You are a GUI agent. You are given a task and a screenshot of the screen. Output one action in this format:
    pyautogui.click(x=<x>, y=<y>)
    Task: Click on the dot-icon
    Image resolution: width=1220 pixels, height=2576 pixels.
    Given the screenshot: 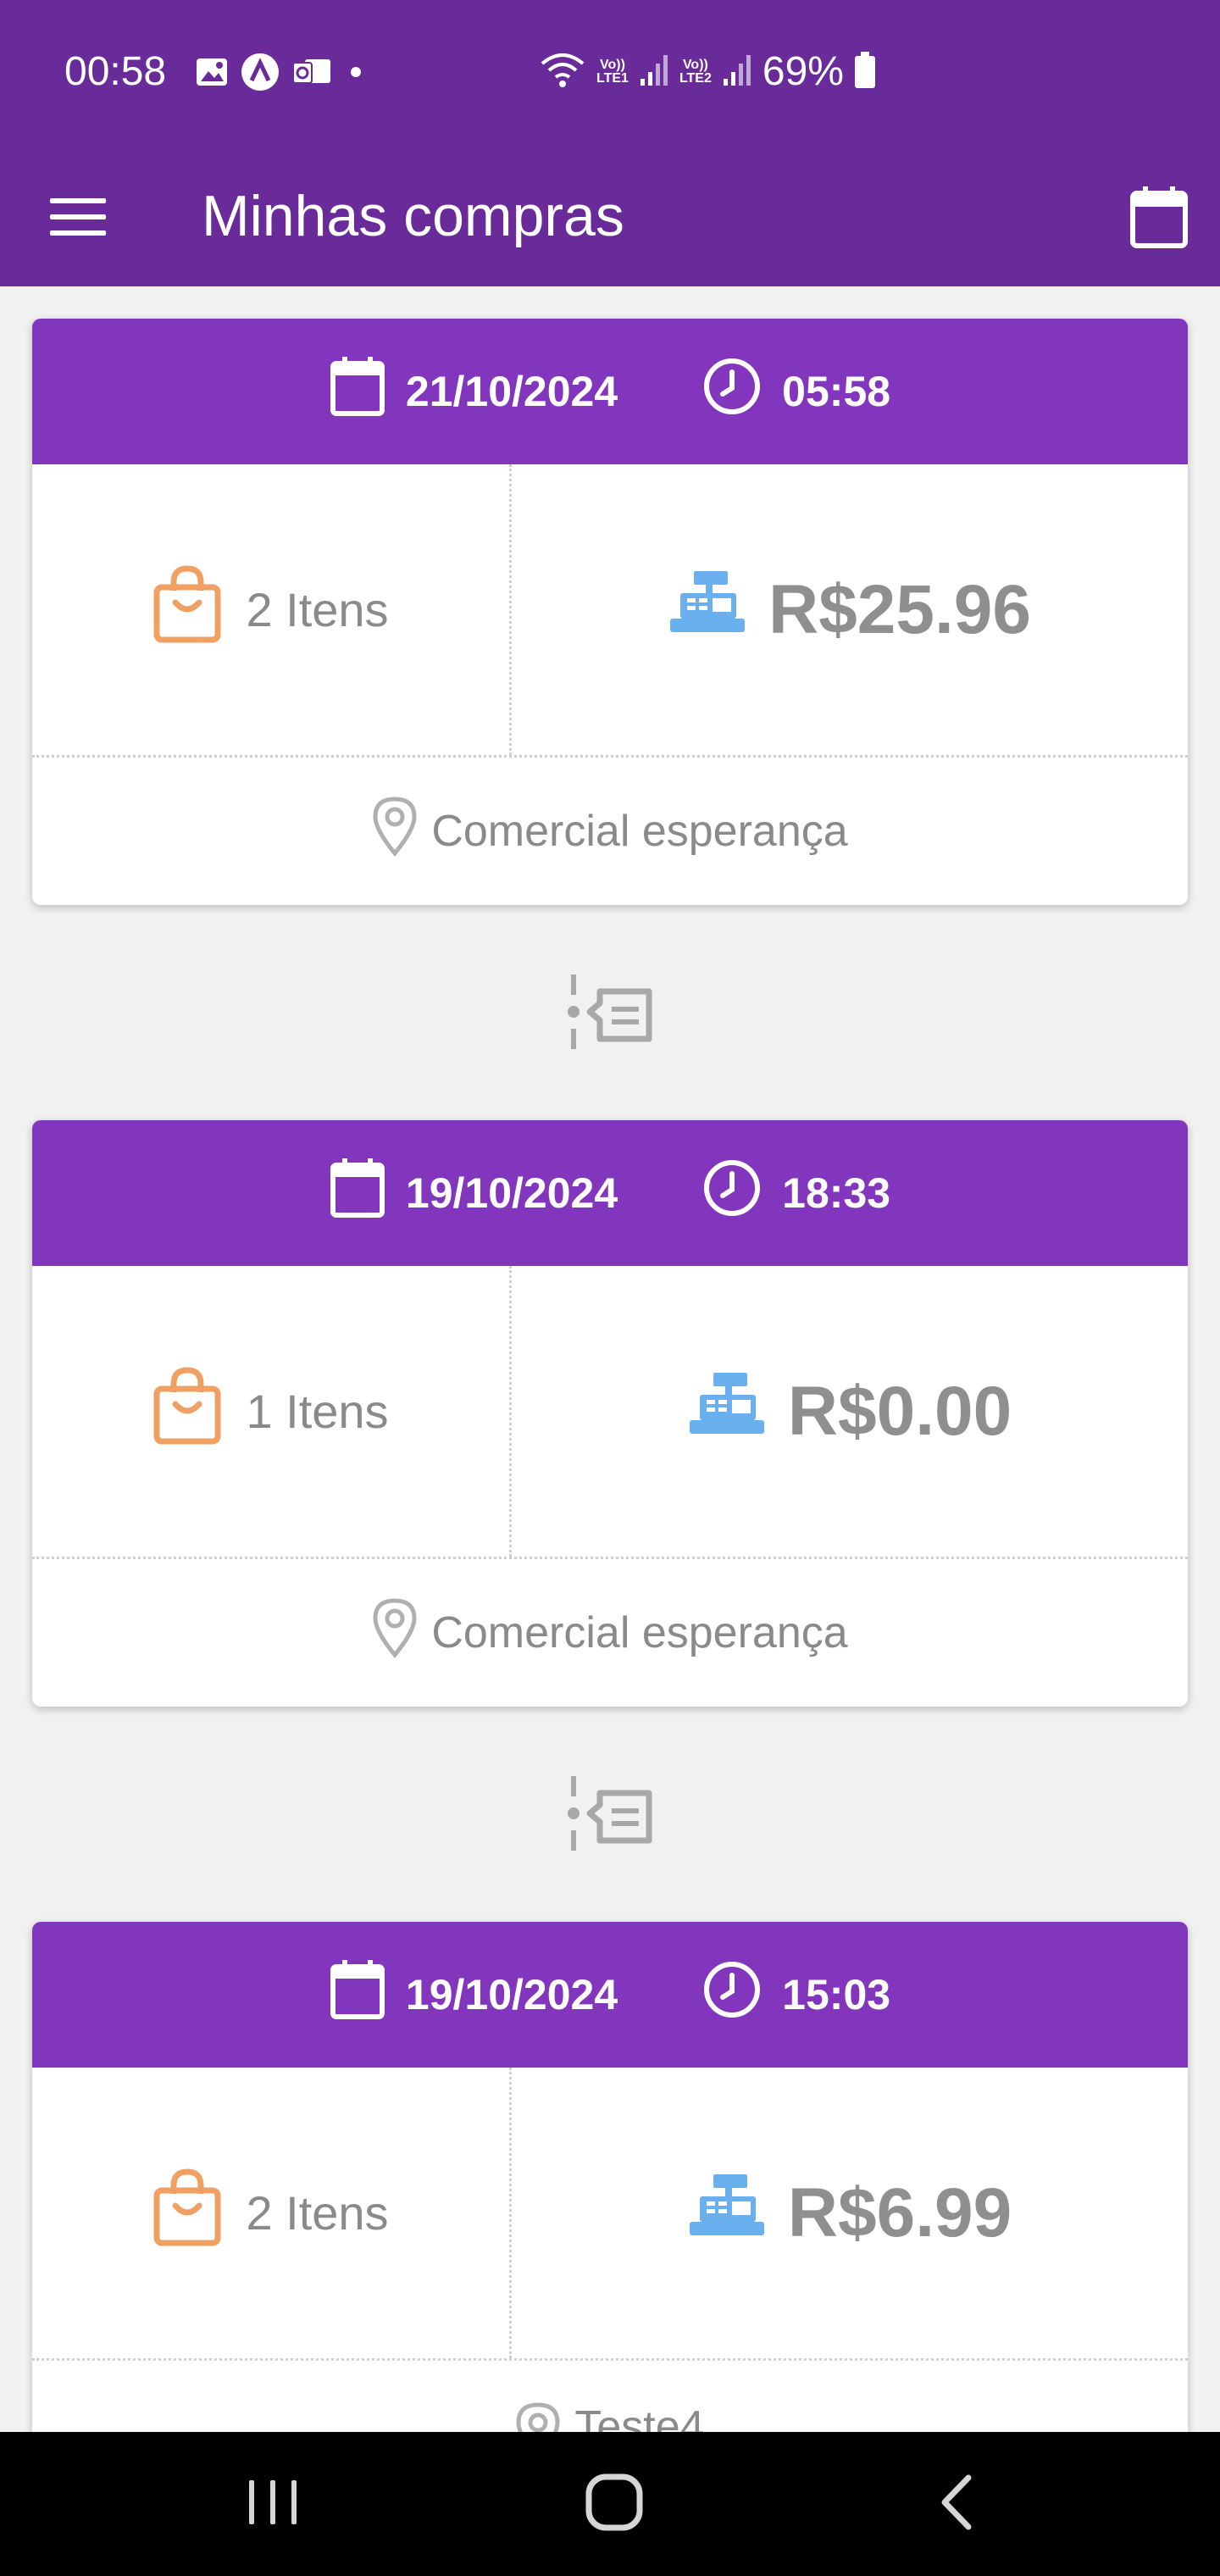 What is the action you would take?
    pyautogui.click(x=356, y=74)
    